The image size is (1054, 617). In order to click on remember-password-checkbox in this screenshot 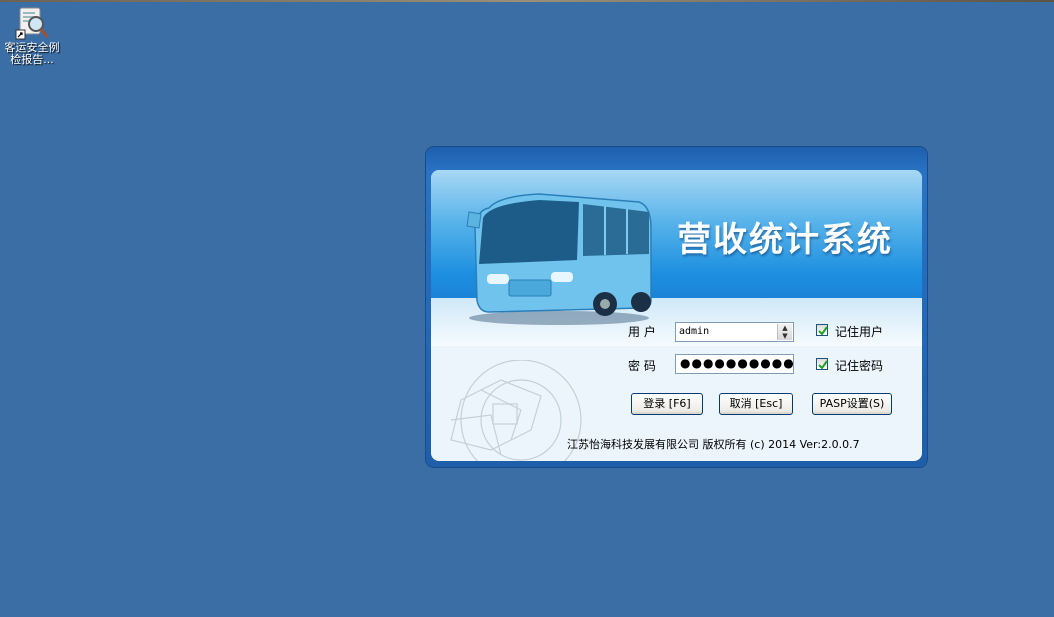, I will do `click(822, 364)`.